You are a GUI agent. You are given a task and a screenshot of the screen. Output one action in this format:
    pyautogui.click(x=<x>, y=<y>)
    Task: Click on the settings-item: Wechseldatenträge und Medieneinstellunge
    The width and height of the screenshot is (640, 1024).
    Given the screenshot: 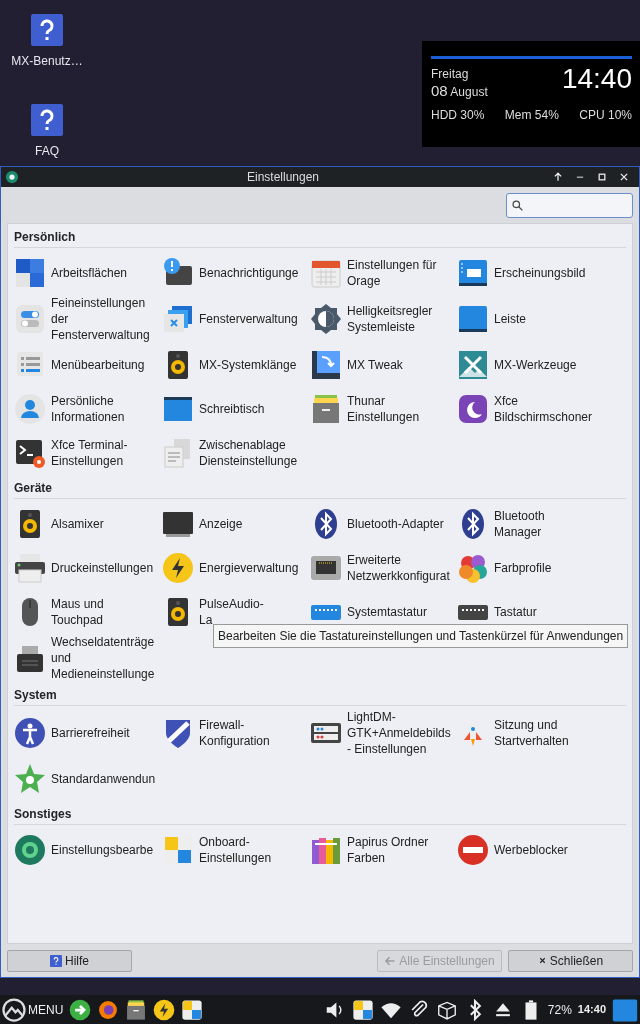 What is the action you would take?
    pyautogui.click(x=88, y=658)
    